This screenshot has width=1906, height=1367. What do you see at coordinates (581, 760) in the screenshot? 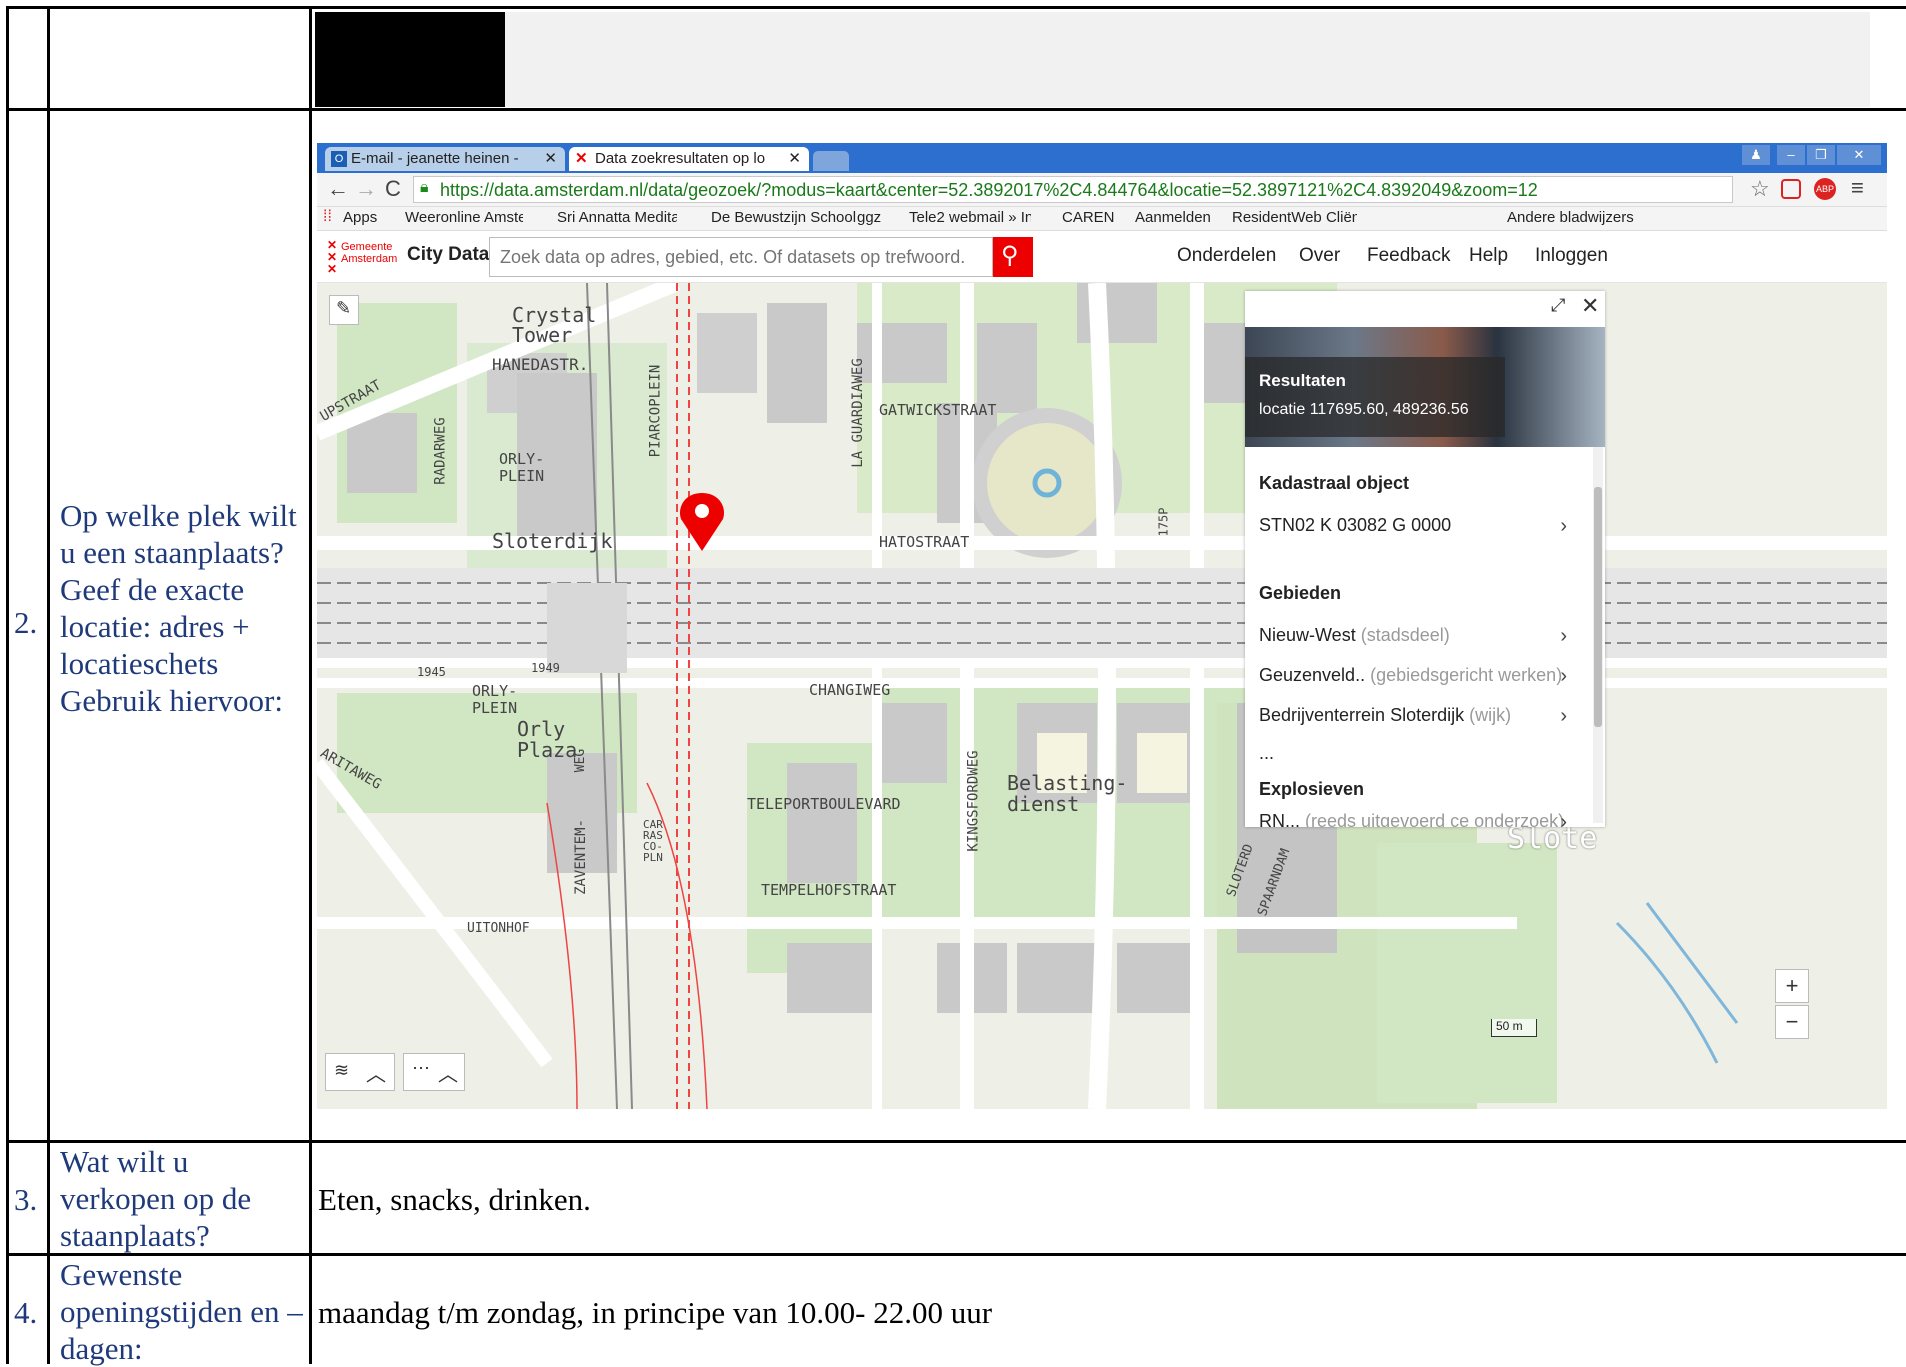
I see `label-weg: WEG` at bounding box center [581, 760].